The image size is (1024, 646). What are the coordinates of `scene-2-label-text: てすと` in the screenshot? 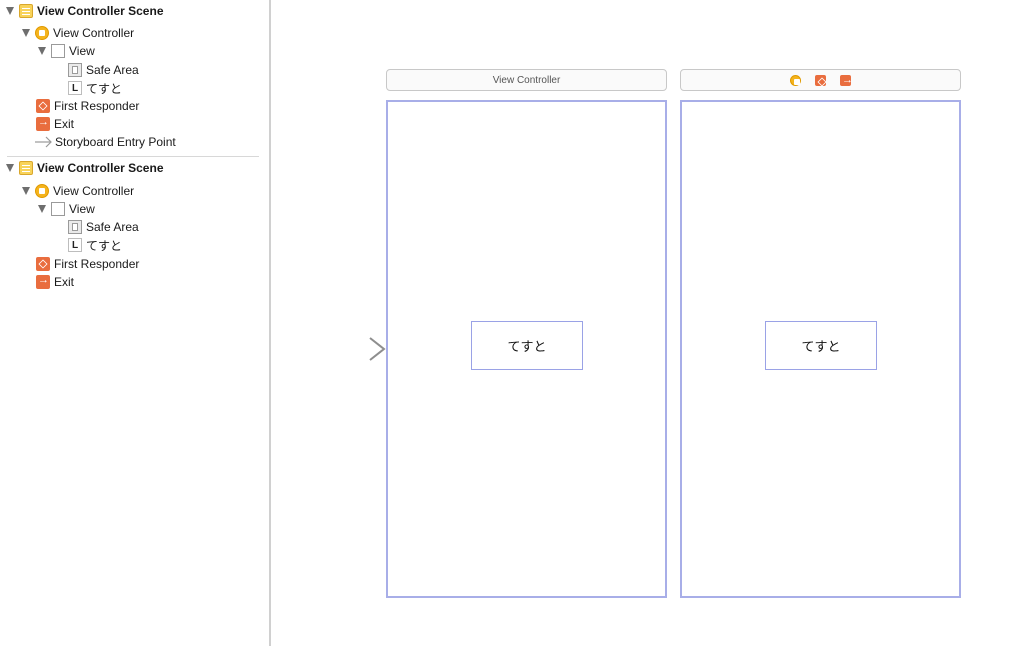 It's located at (821, 347).